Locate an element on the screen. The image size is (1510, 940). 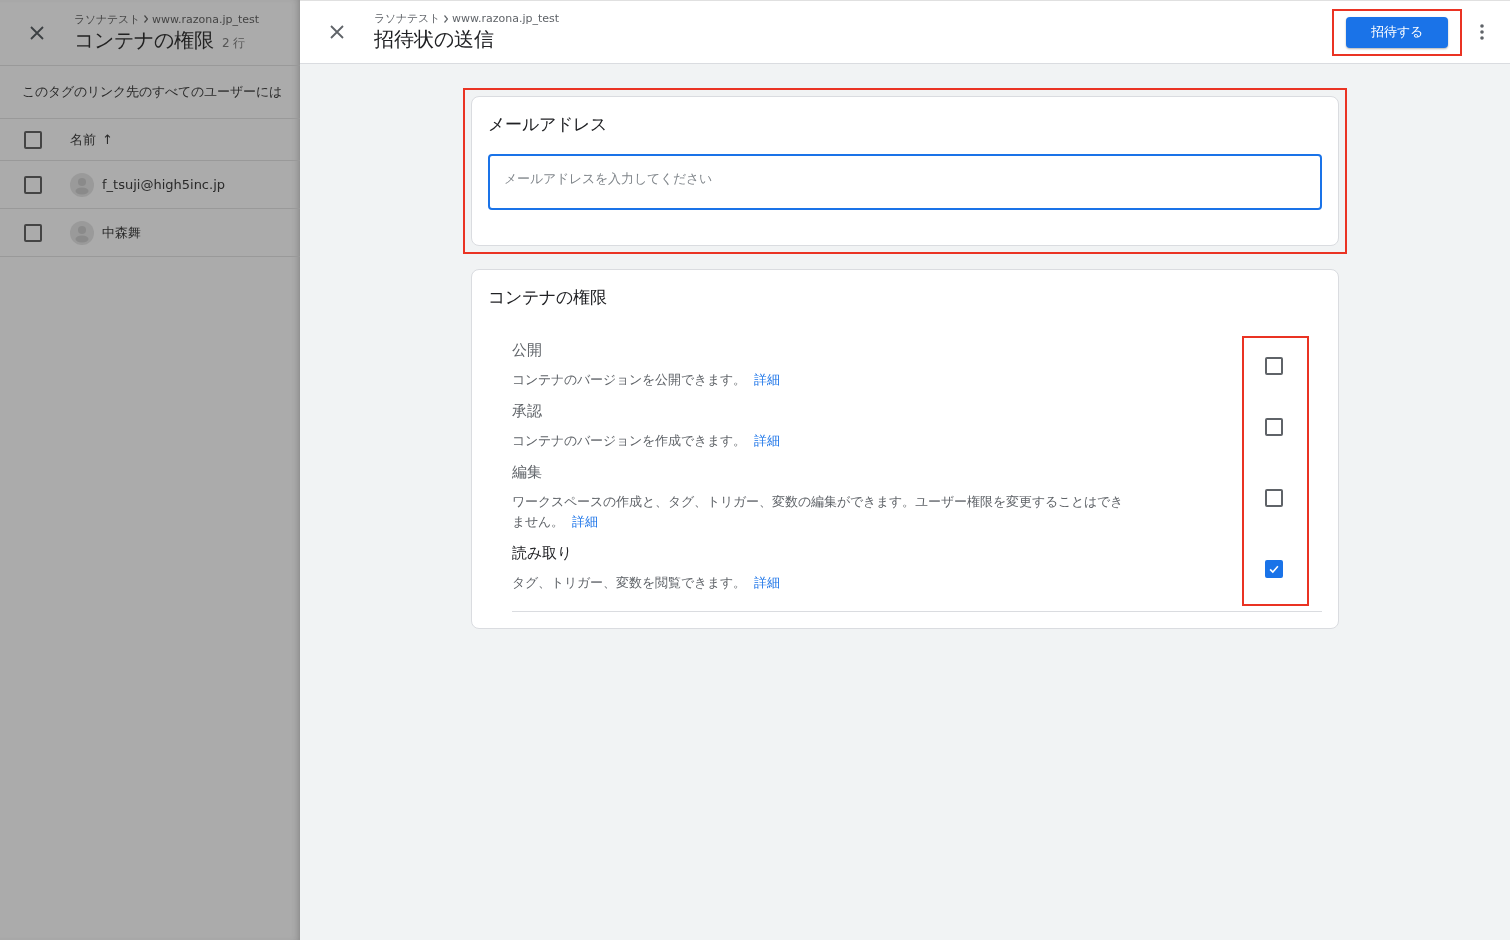
permission-description: タグ、トリガー、変数を閲覧できます。 詳細 is located at coordinates (646, 583).